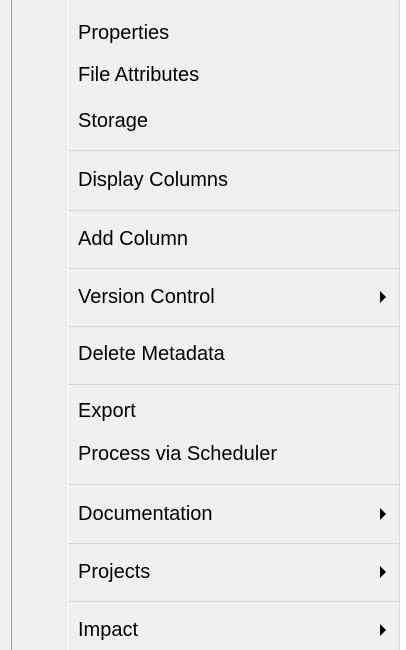 This screenshot has width=406, height=650. Describe the element at coordinates (238, 180) in the screenshot. I see `menu-item-display-columns: Display Columns` at that location.